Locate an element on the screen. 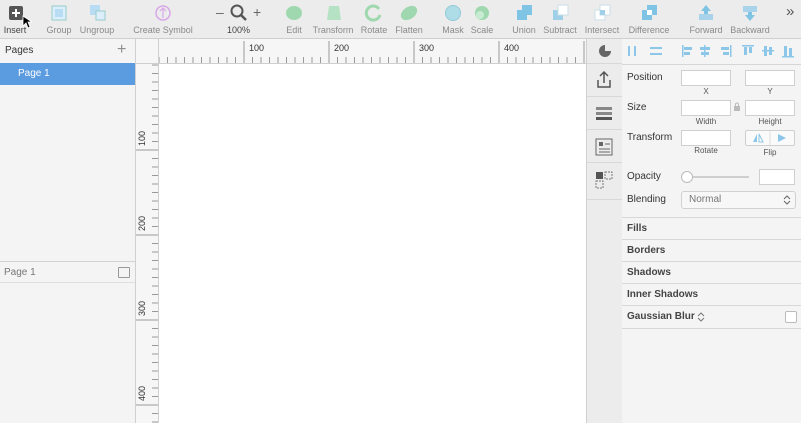 The width and height of the screenshot is (801, 423). symbols-button is located at coordinates (604, 181).